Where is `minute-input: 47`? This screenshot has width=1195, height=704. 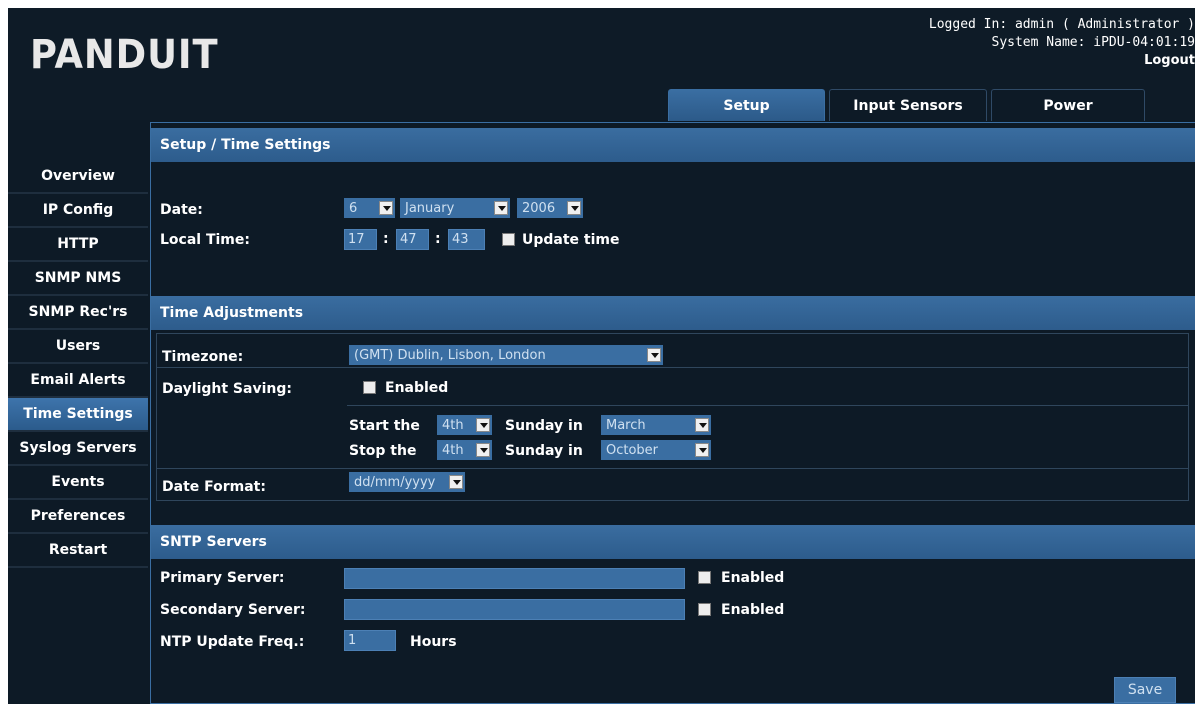
minute-input: 47 is located at coordinates (412, 239).